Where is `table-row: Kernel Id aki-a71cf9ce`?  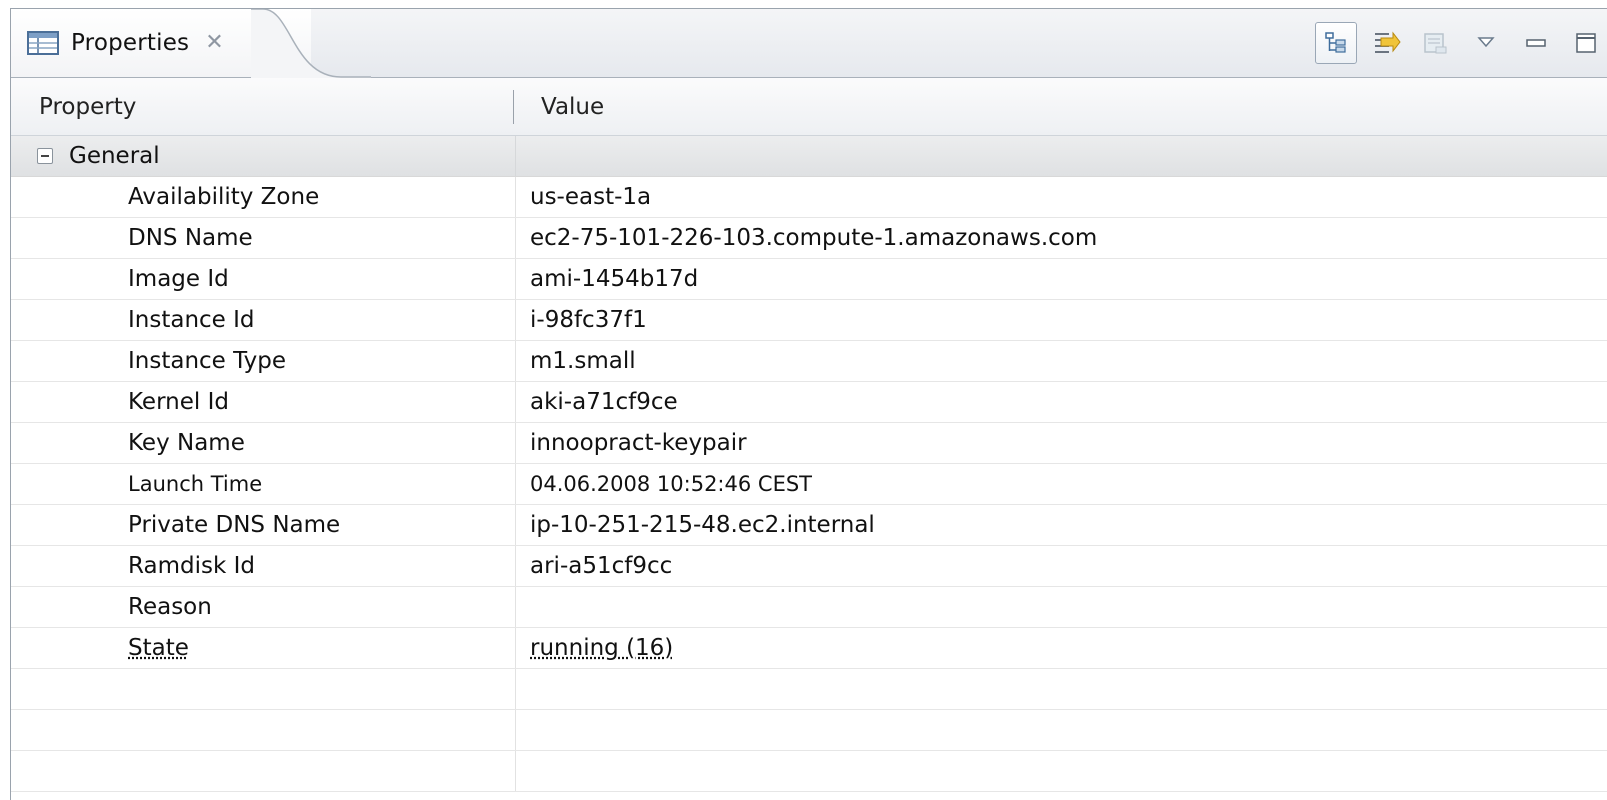
table-row: Kernel Id aki-a71cf9ce is located at coordinates (809, 402).